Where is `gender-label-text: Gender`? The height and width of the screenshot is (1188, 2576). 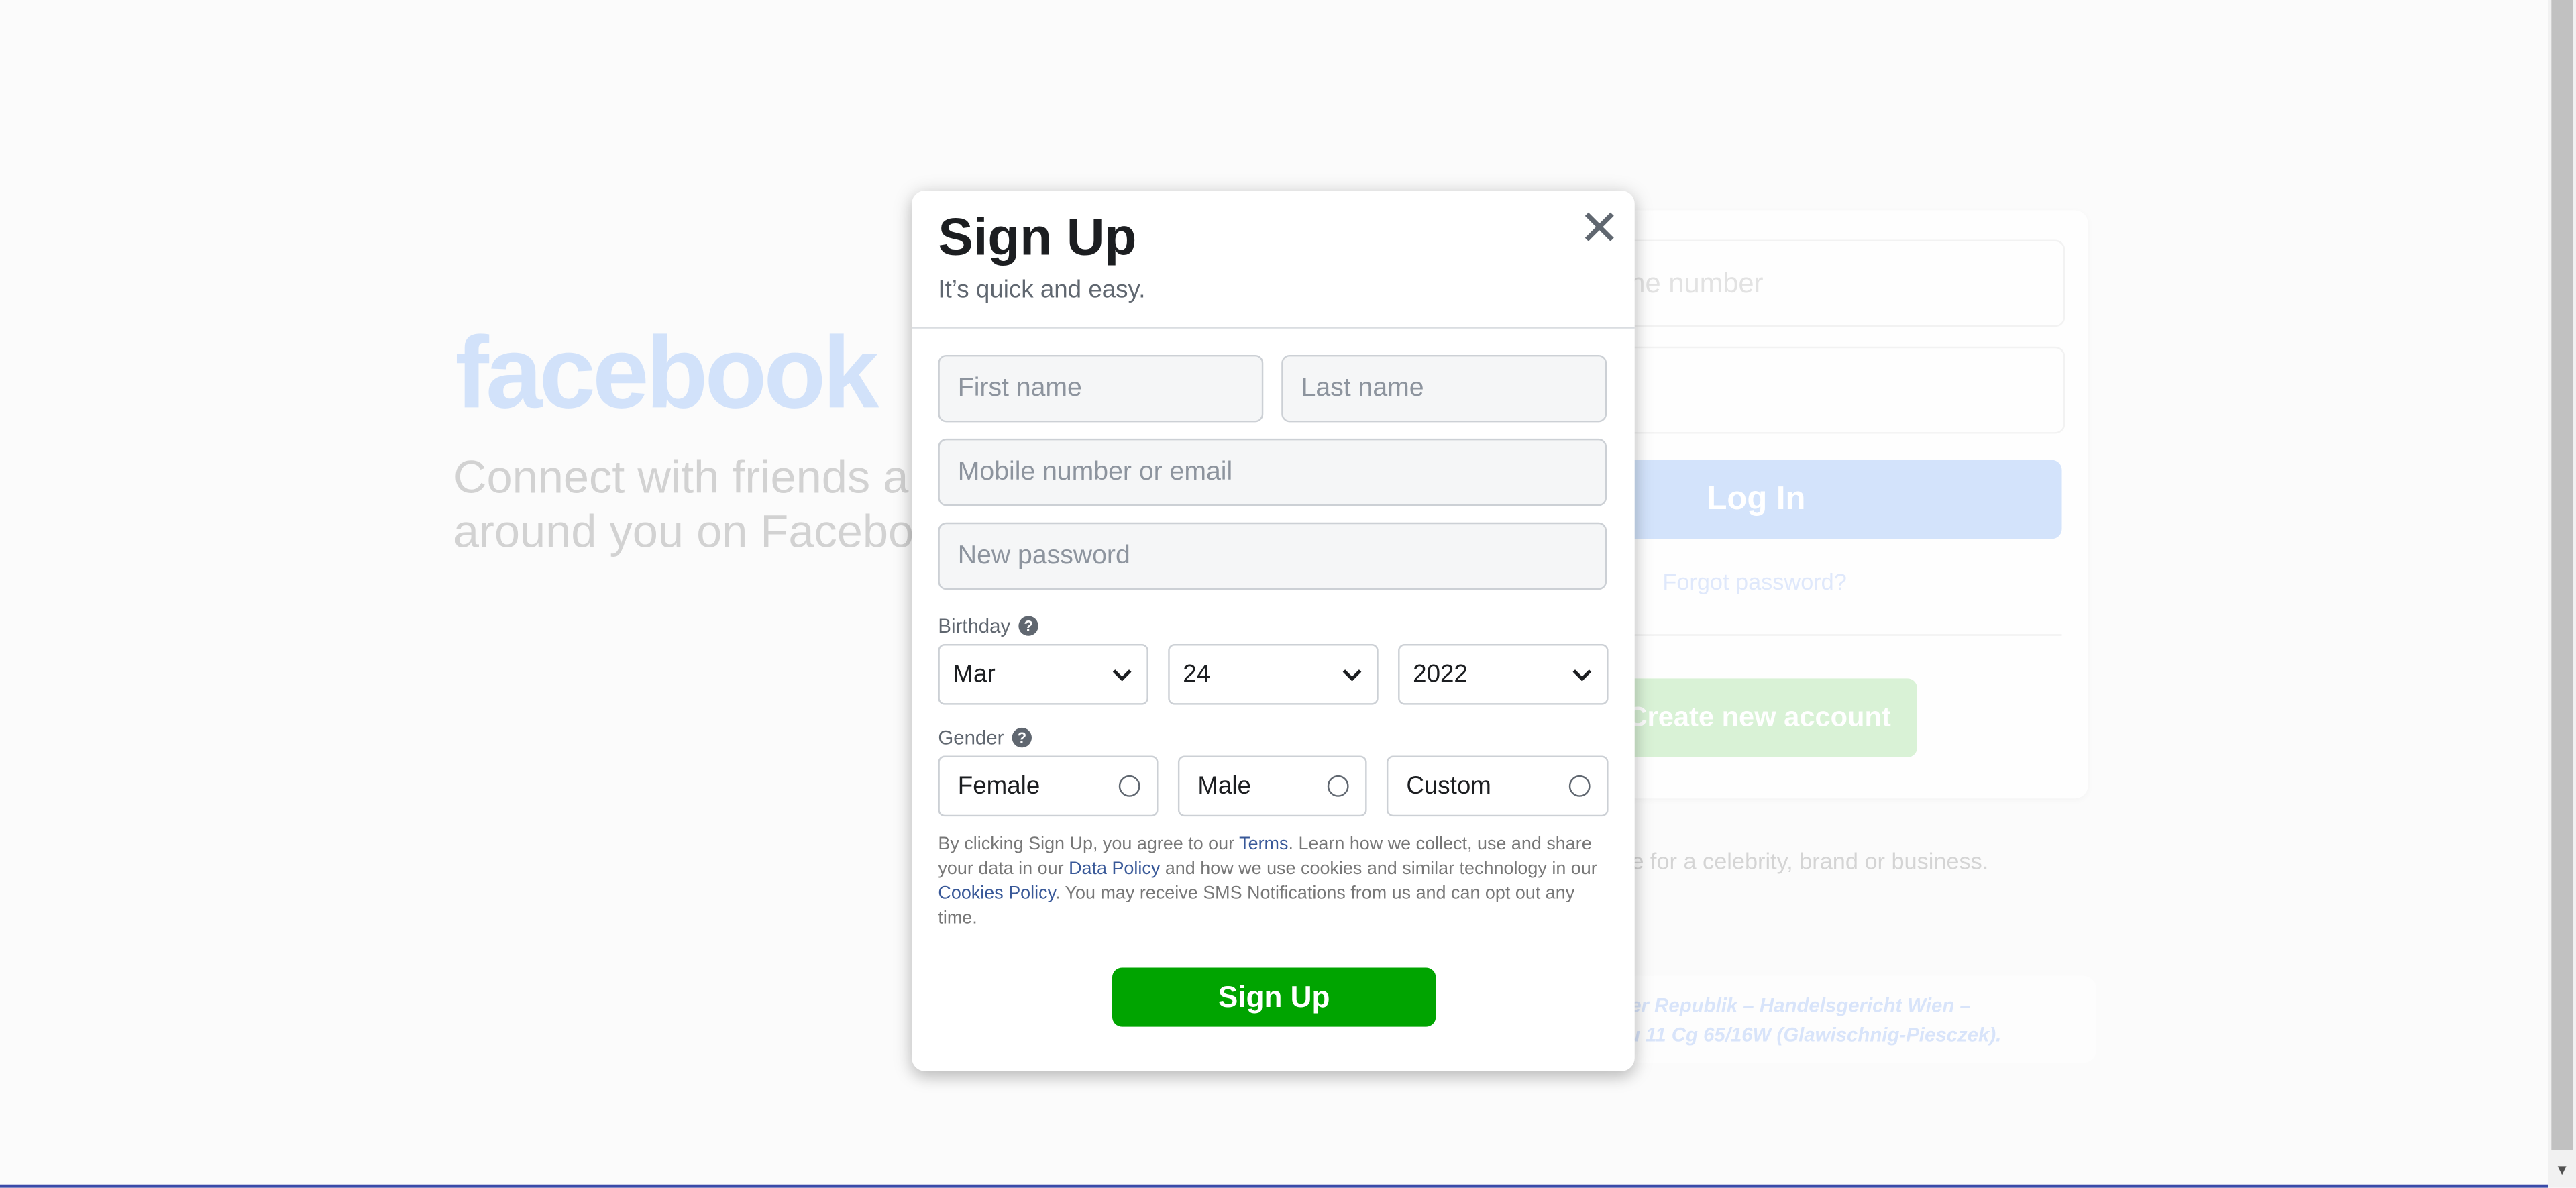
gender-label-text: Gender is located at coordinates (971, 737).